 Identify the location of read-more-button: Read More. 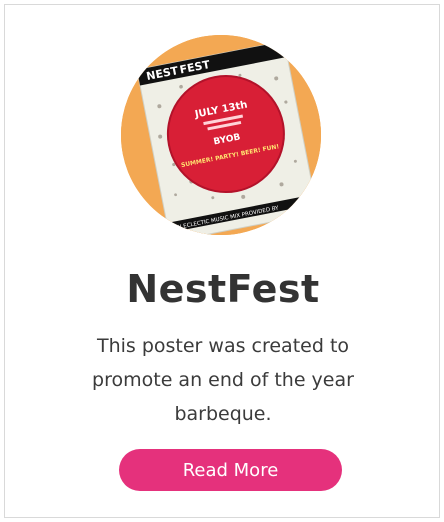
(230, 470).